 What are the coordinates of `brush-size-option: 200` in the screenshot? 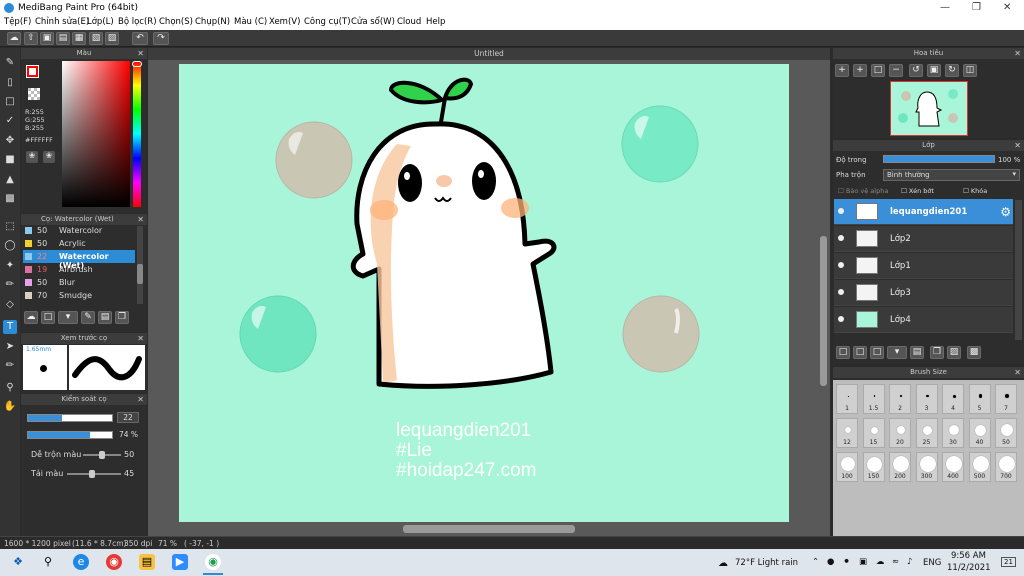 It's located at (900, 467).